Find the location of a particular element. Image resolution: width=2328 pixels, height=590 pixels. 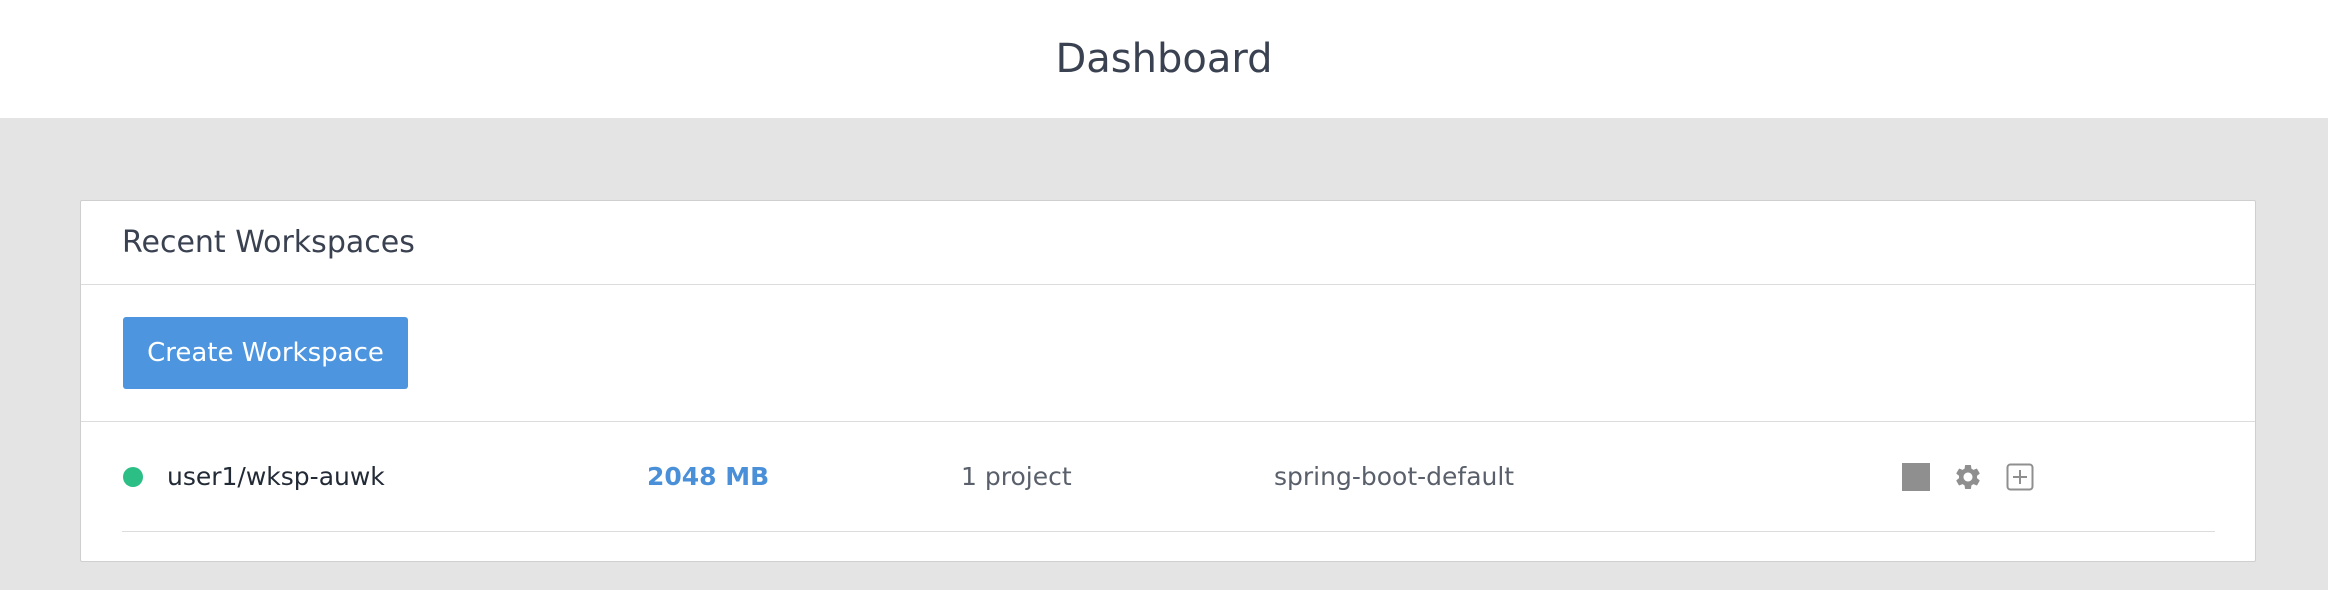

create-workspace-button: Create Workspace is located at coordinates (265, 353).